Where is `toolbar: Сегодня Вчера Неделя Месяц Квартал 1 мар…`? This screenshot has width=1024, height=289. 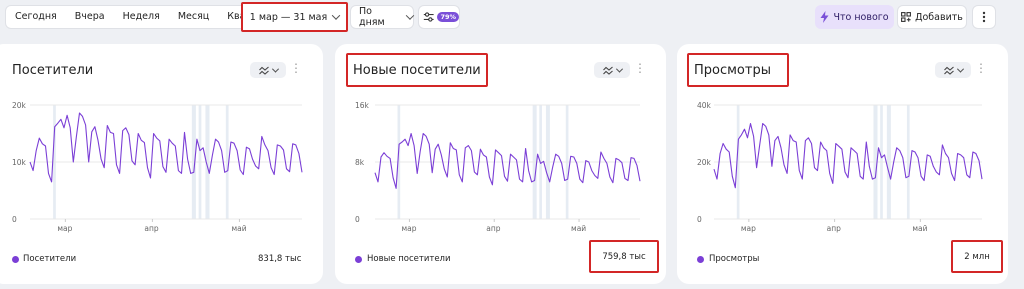
toolbar: Сегодня Вчера Неделя Месяц Квартал 1 мар… is located at coordinates (512, 18).